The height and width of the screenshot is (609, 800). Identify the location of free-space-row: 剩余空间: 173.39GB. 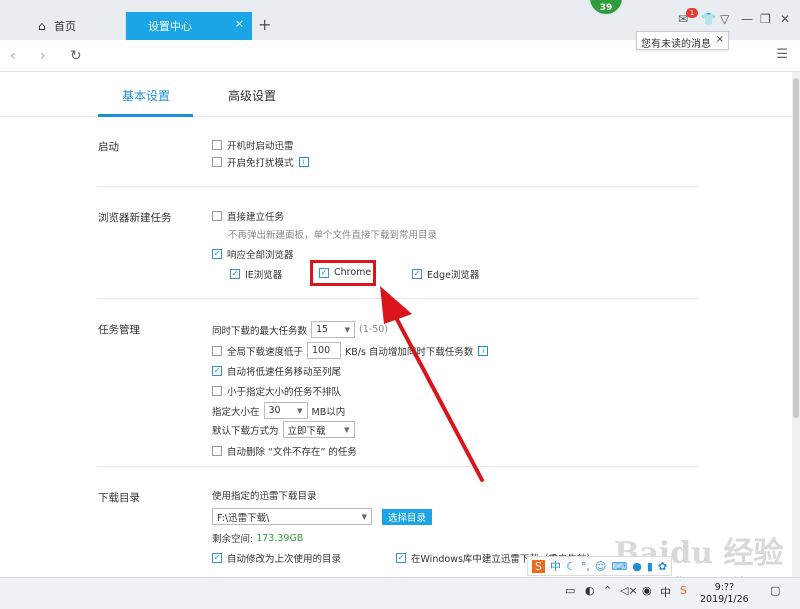
(258, 538).